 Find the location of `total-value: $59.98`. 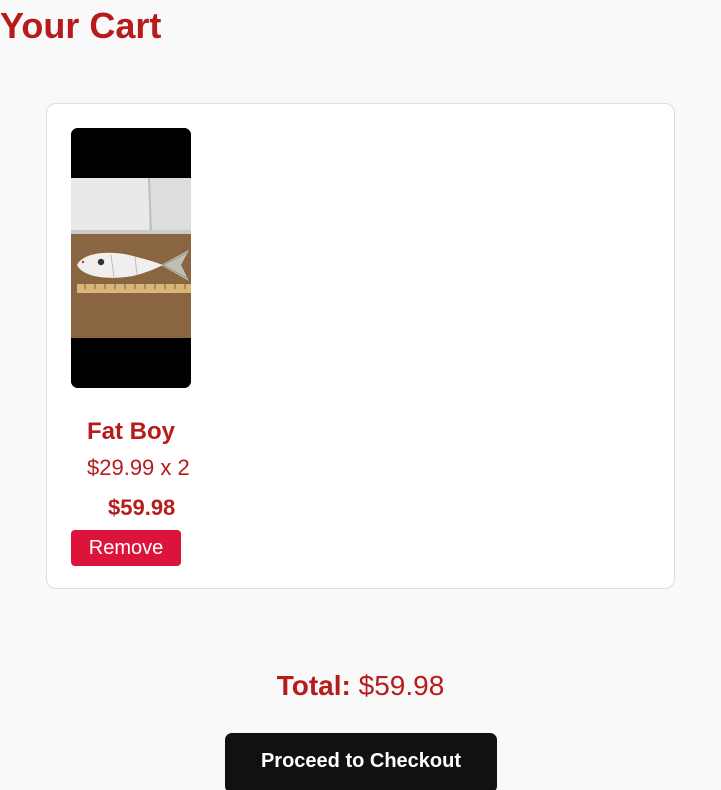

total-value: $59.98 is located at coordinates (401, 685).